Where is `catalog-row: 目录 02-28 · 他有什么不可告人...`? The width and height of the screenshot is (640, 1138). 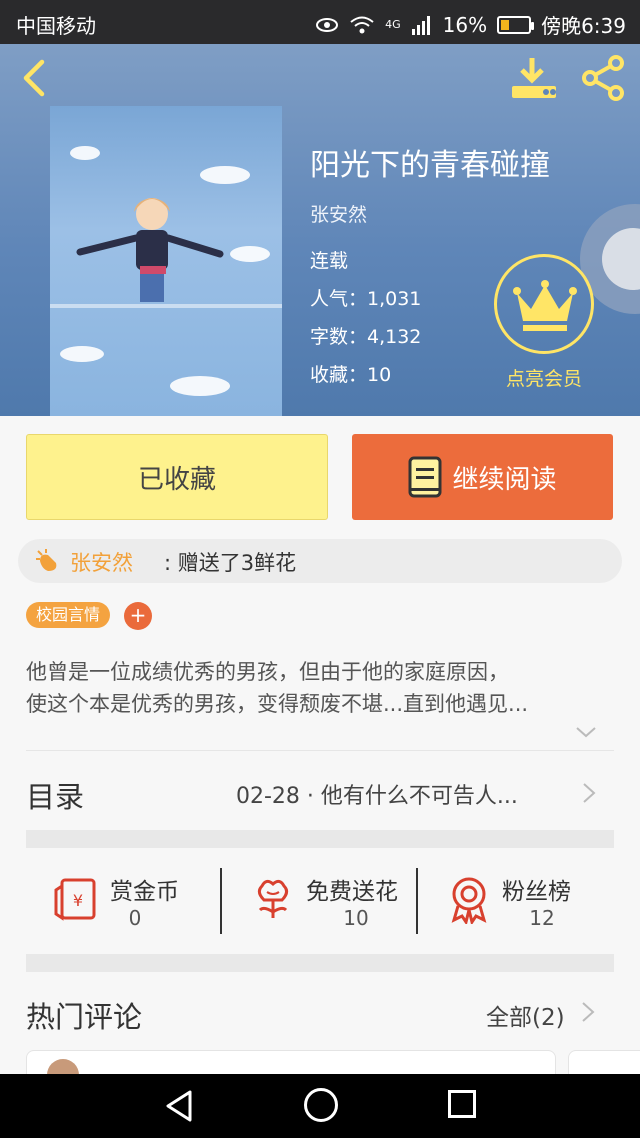
catalog-row: 目录 02-28 · 他有什么不可告人... is located at coordinates (320, 792).